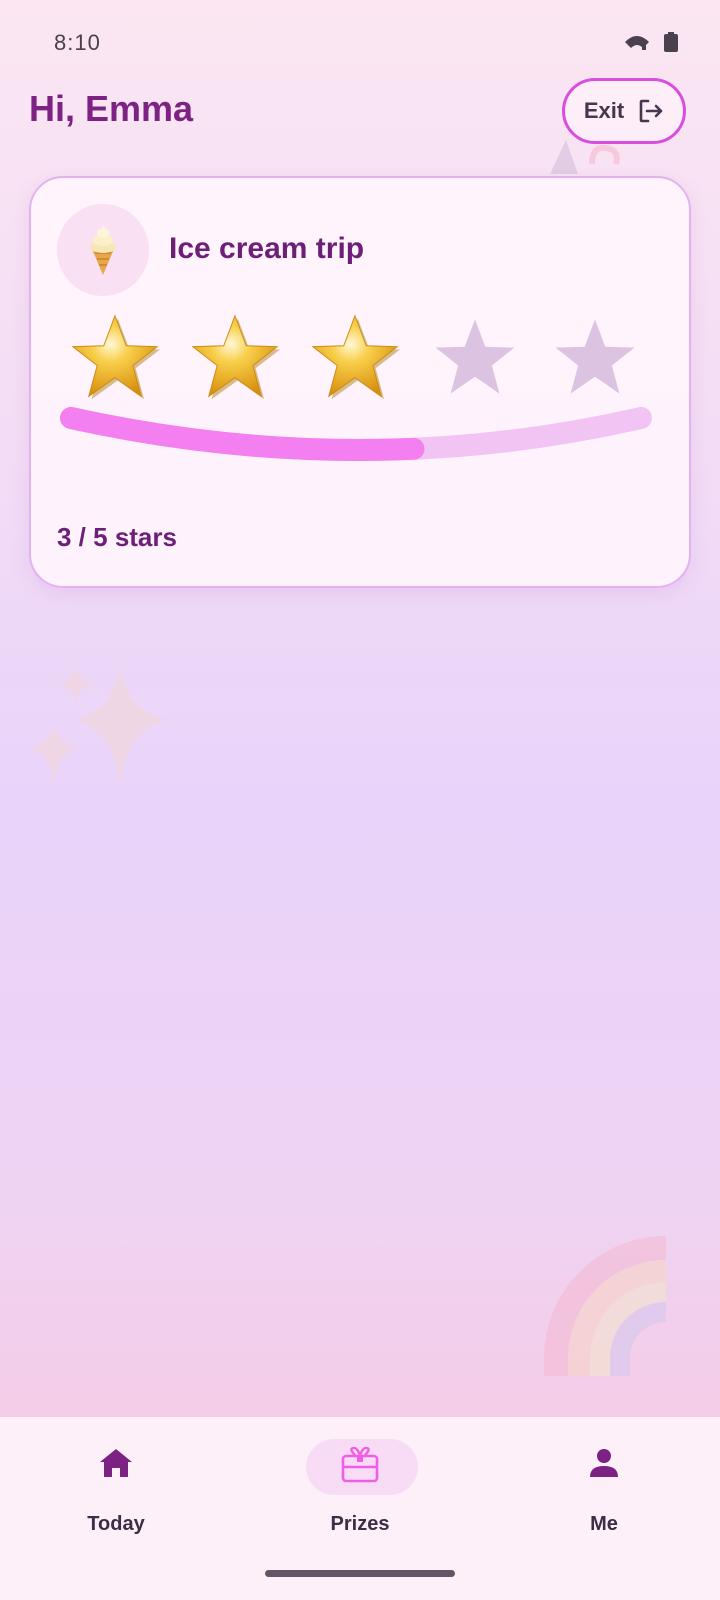 The height and width of the screenshot is (1600, 720). What do you see at coordinates (671, 42) in the screenshot?
I see `battery-icon` at bounding box center [671, 42].